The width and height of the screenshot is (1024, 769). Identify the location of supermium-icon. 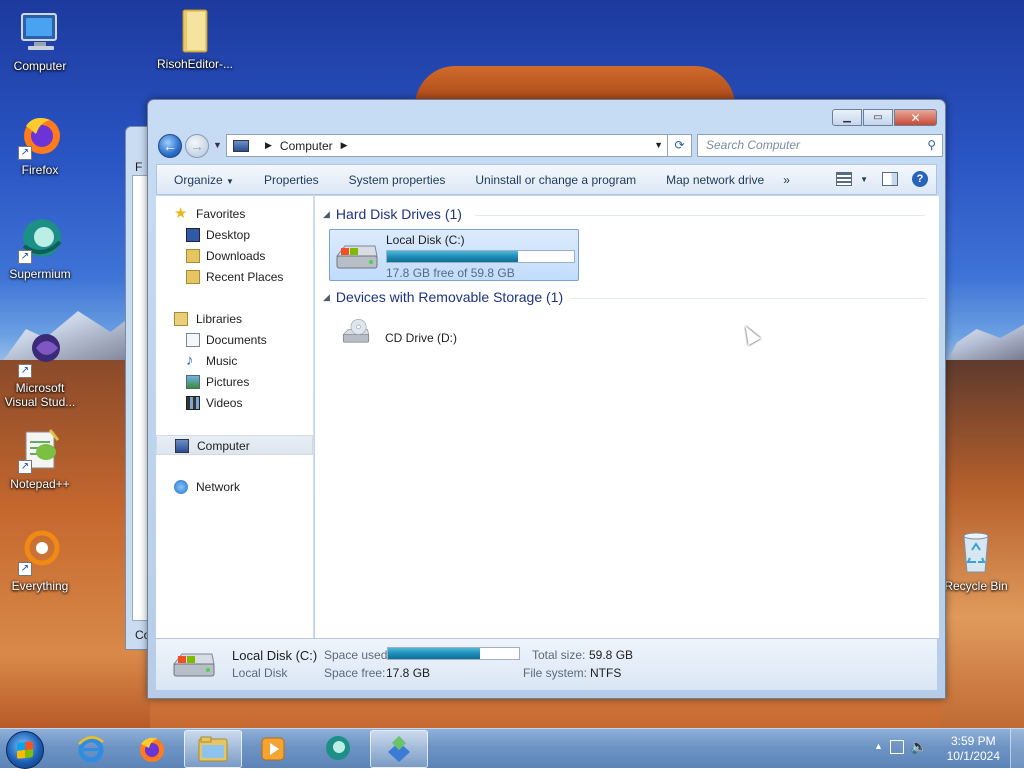
(338, 748).